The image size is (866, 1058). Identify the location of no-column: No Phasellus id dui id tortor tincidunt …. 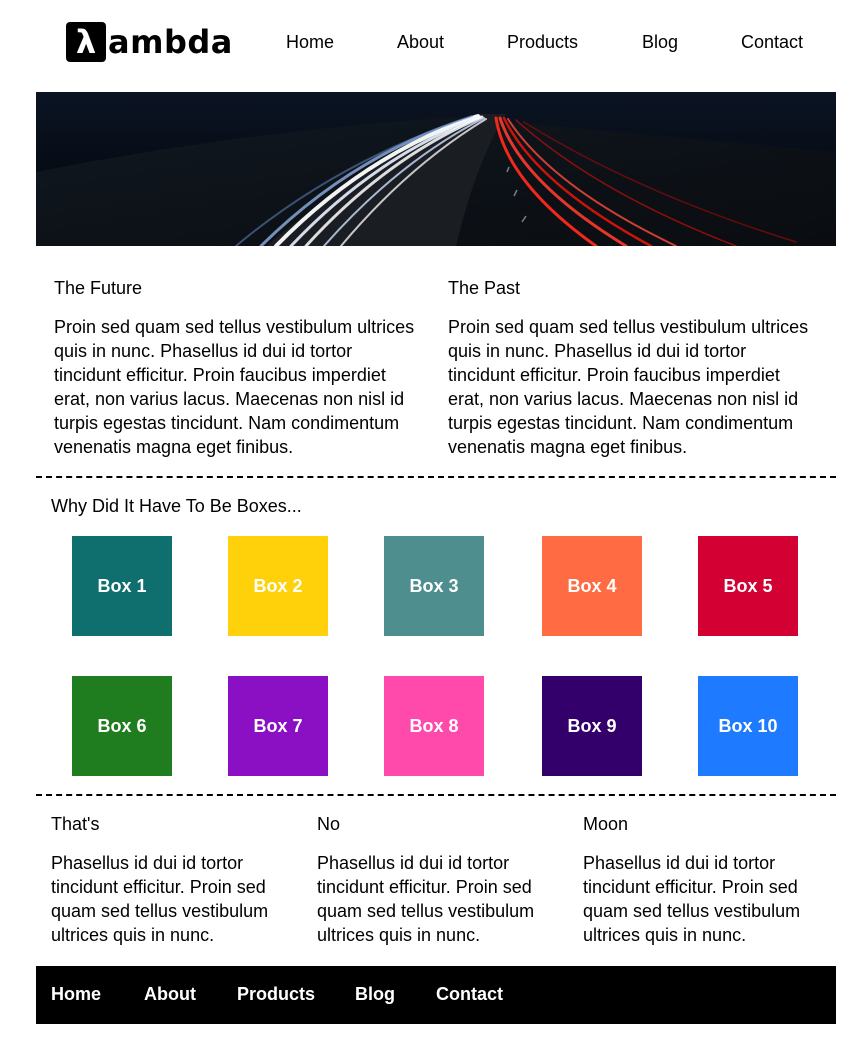
(435, 880).